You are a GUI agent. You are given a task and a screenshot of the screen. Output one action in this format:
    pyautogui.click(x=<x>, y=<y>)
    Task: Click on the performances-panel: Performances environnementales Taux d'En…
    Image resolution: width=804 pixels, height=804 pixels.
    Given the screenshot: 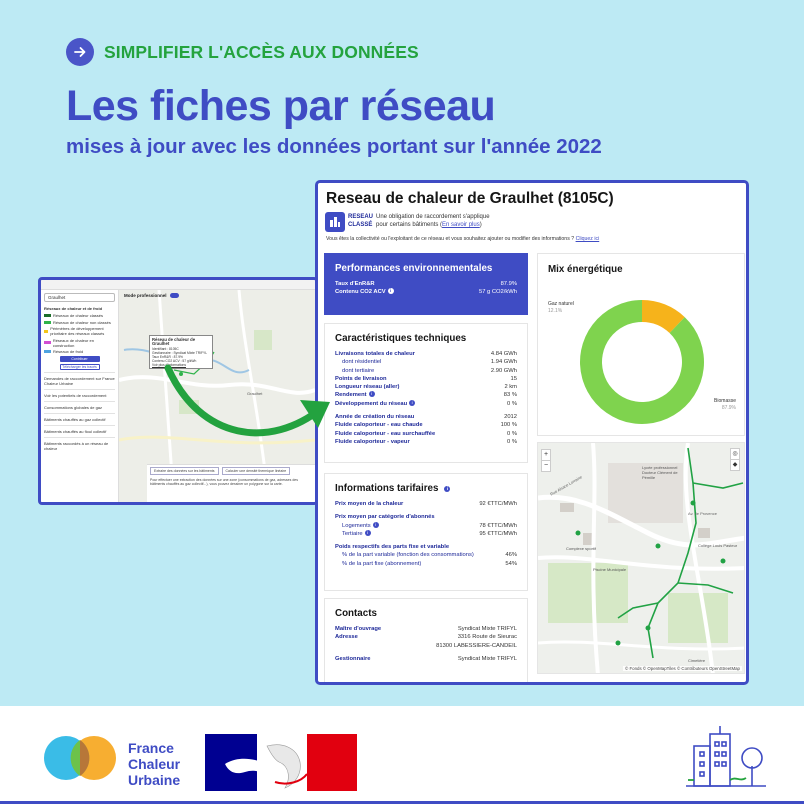 What is the action you would take?
    pyautogui.click(x=426, y=284)
    